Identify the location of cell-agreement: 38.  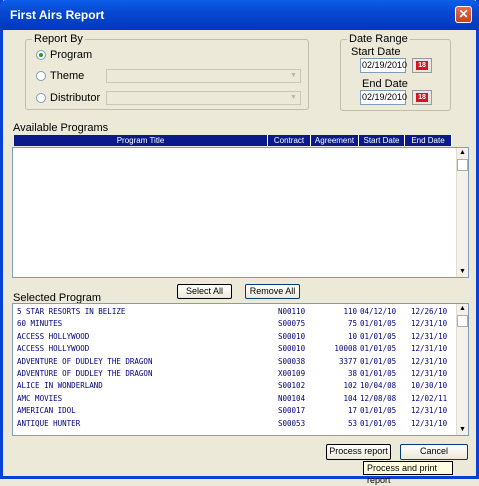
(352, 373).